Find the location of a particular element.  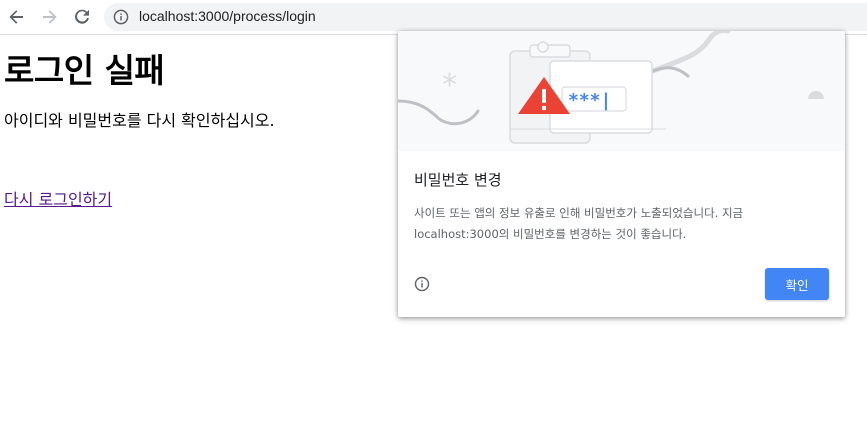

error-message: 아이디와 비밀번호를 다시 확인하십시오. is located at coordinates (139, 120).